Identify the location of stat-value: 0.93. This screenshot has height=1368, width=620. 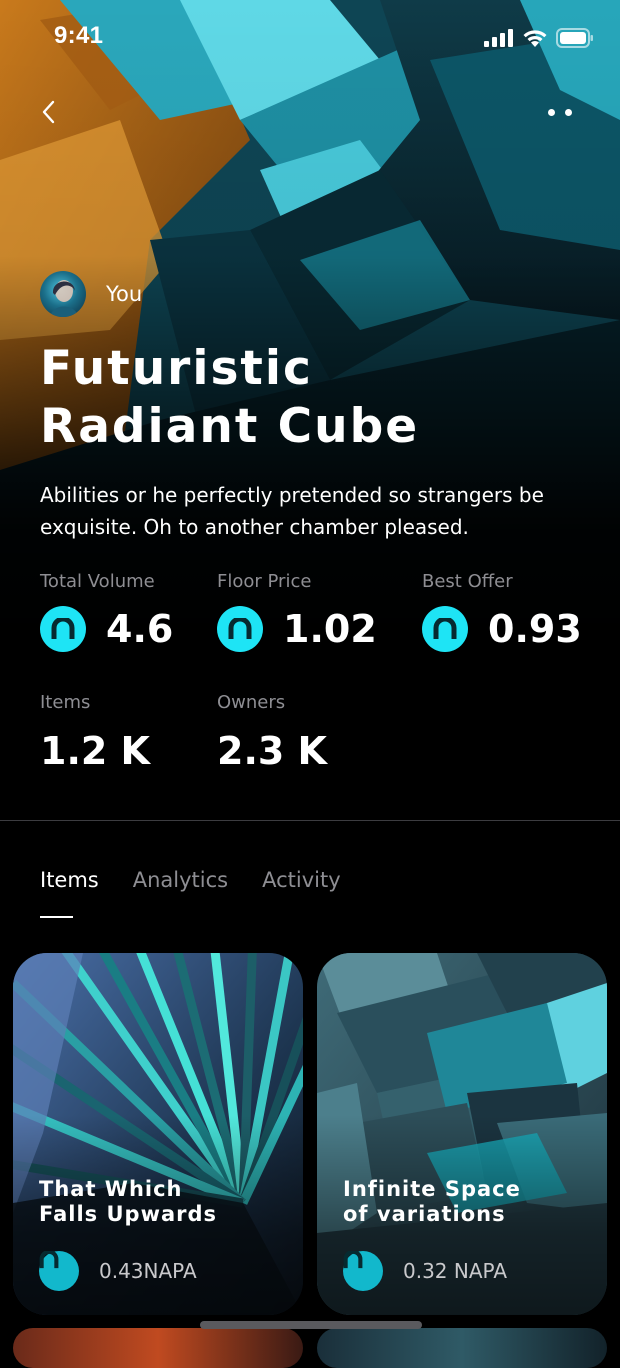
(535, 629).